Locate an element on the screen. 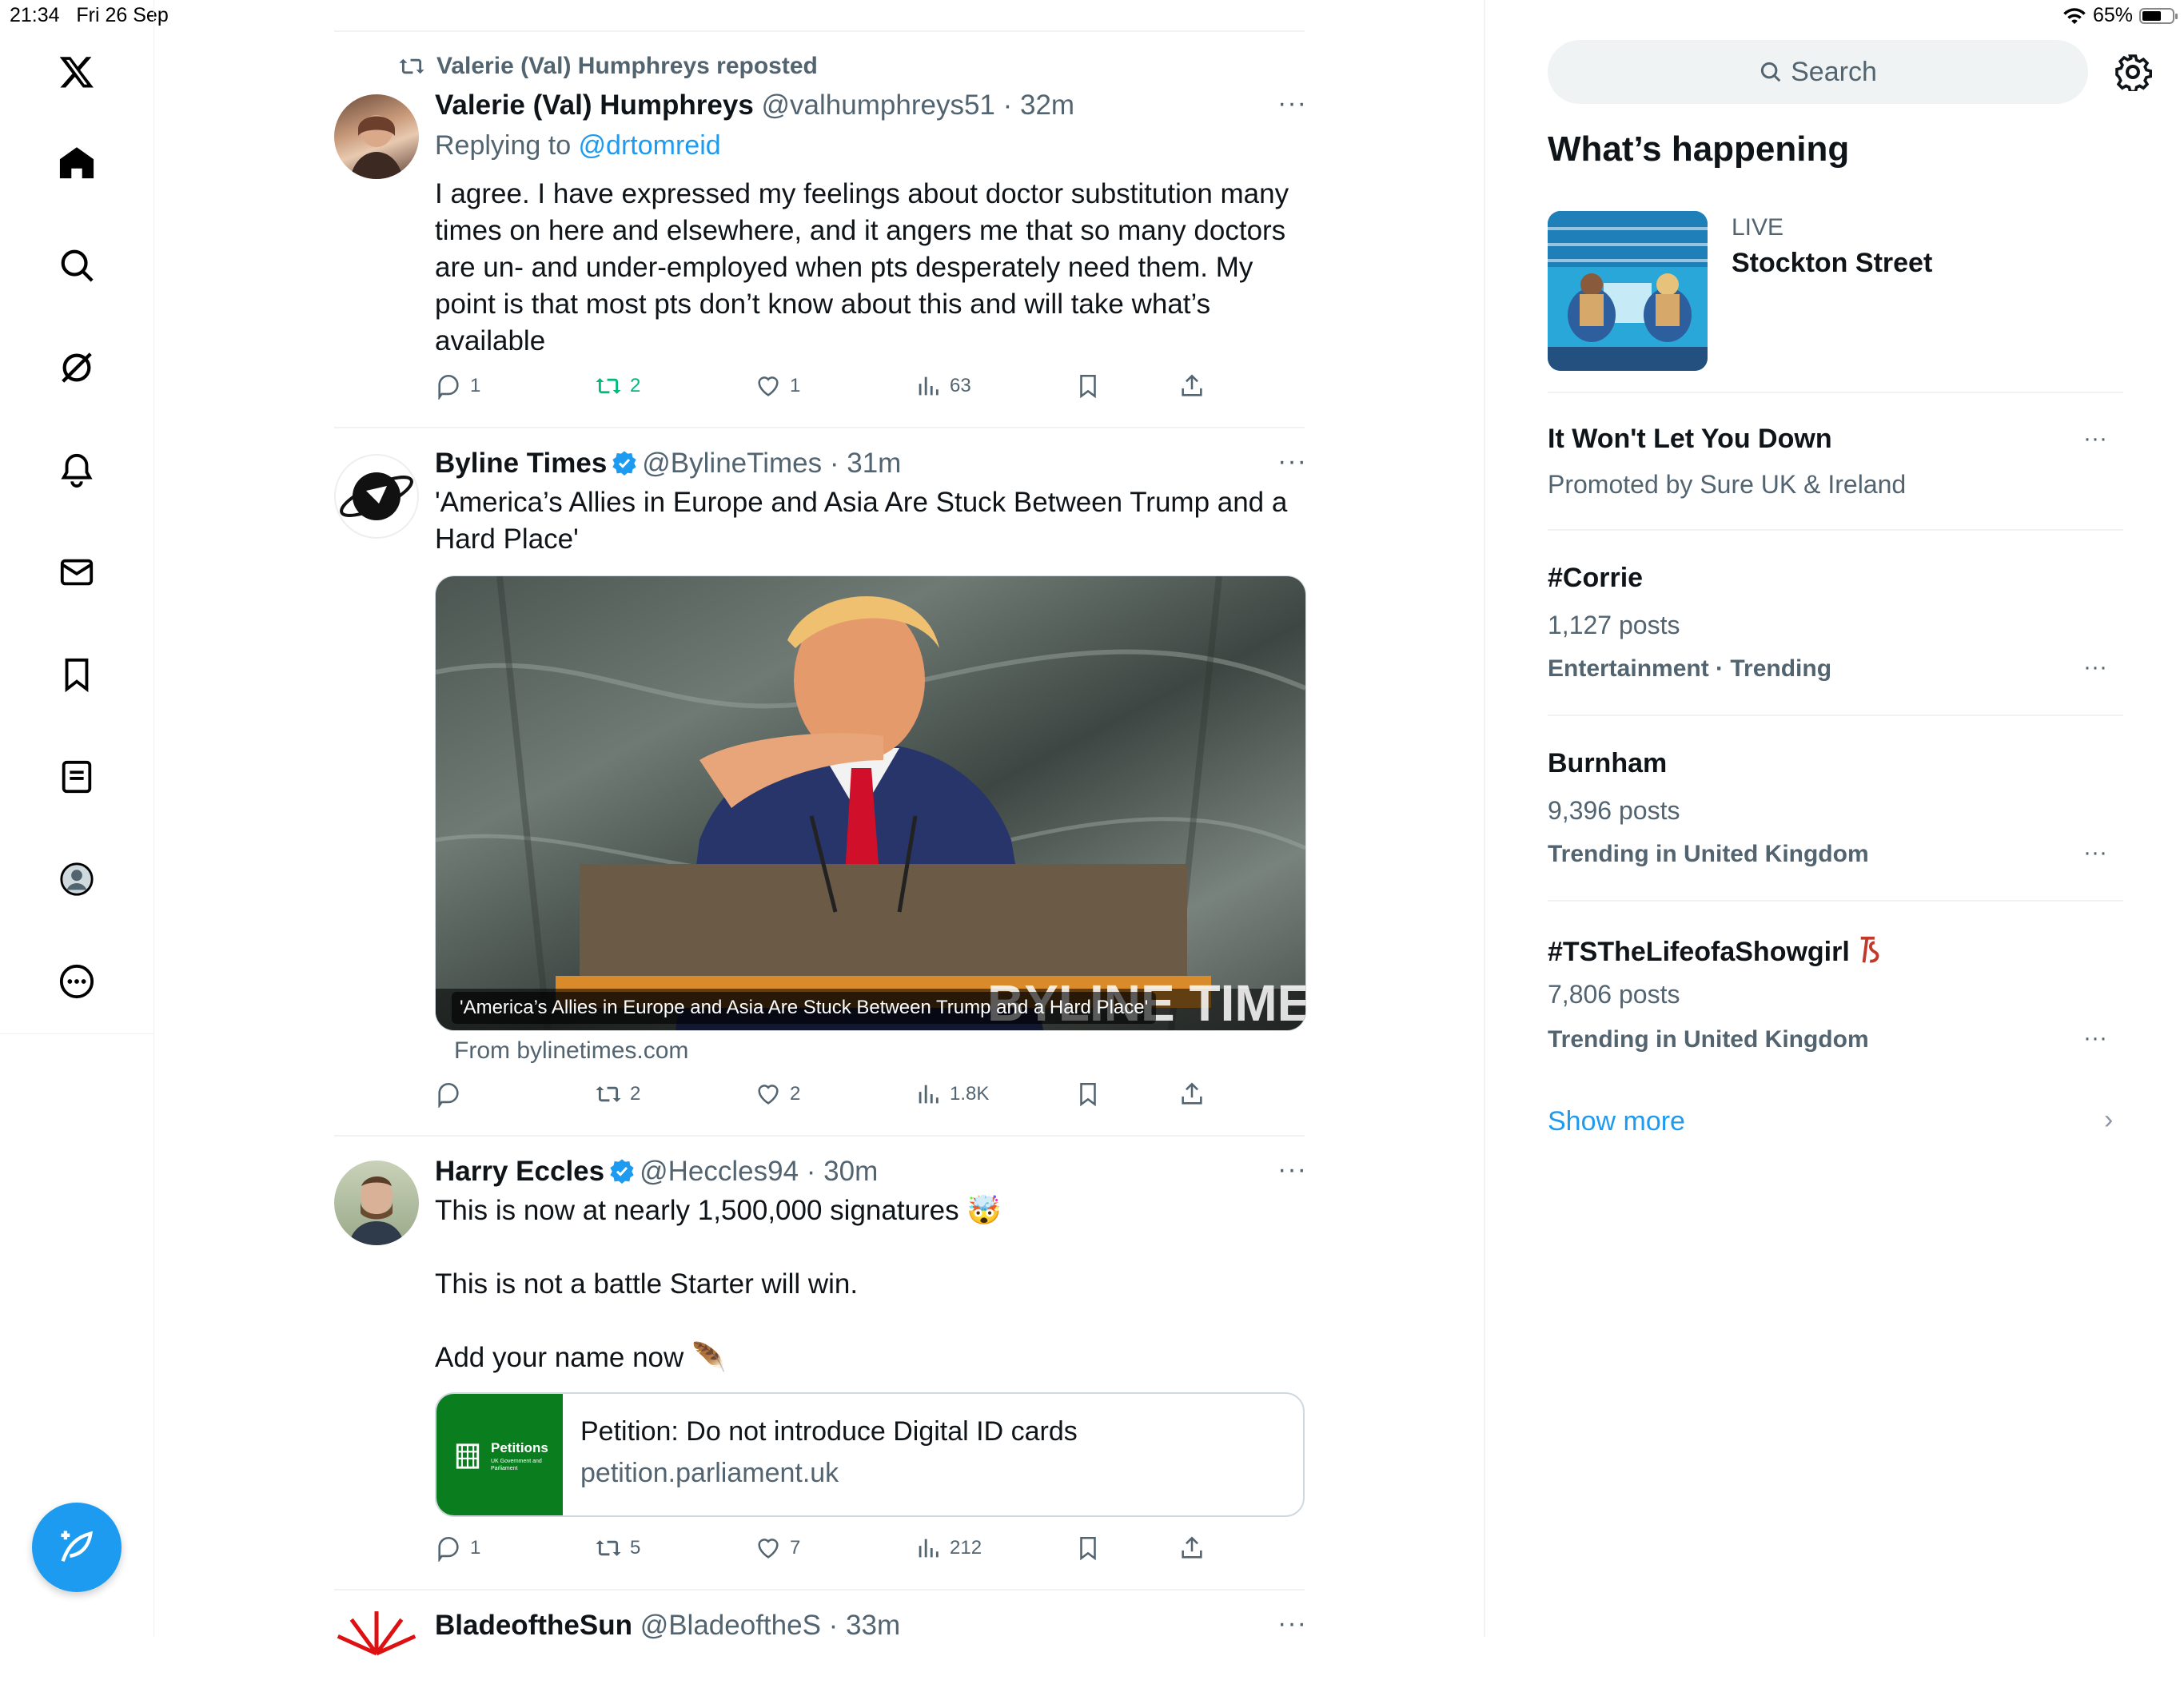 The width and height of the screenshot is (2184, 1696). link-source: From bylinetimes.com is located at coordinates (571, 1051).